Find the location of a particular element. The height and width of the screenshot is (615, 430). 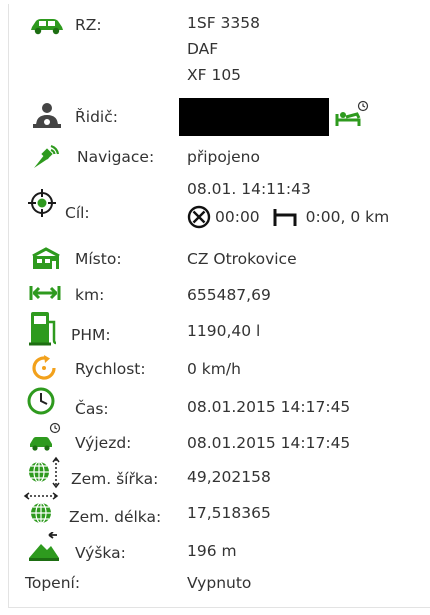

row-heating: Topení: Vypnuto is located at coordinates (219, 585).